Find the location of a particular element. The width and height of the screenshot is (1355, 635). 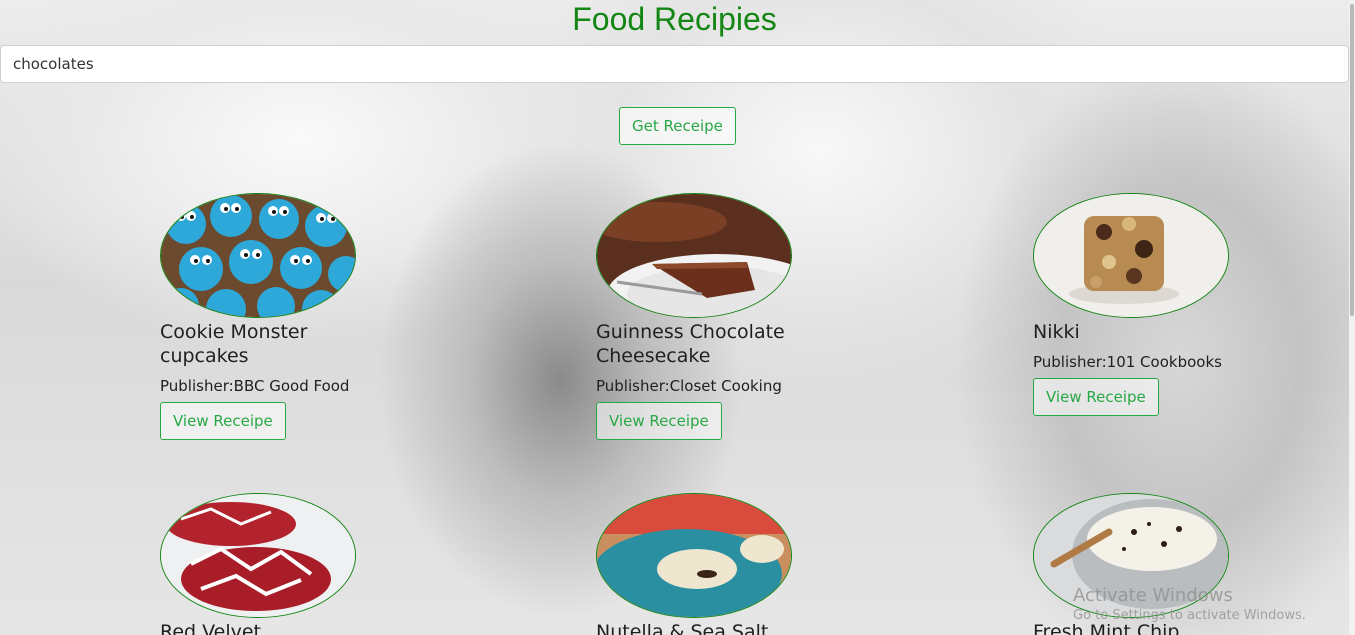

recipe-title: Nutella & Sea Salt is located at coordinates (682, 628).